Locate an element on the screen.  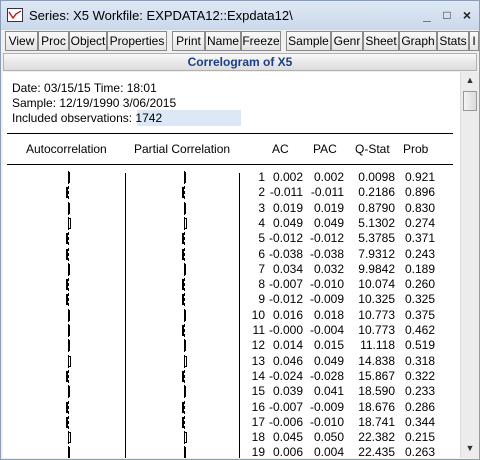
cell-ac: -0.006 is located at coordinates (285, 421).